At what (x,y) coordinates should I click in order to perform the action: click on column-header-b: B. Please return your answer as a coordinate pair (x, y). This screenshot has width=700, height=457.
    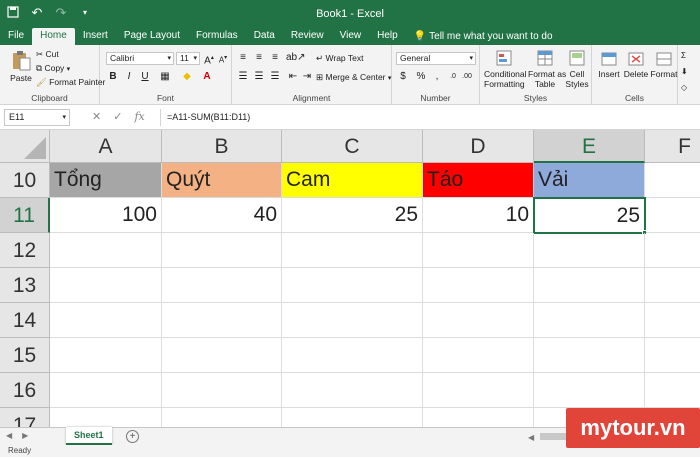
    Looking at the image, I should click on (222, 146).